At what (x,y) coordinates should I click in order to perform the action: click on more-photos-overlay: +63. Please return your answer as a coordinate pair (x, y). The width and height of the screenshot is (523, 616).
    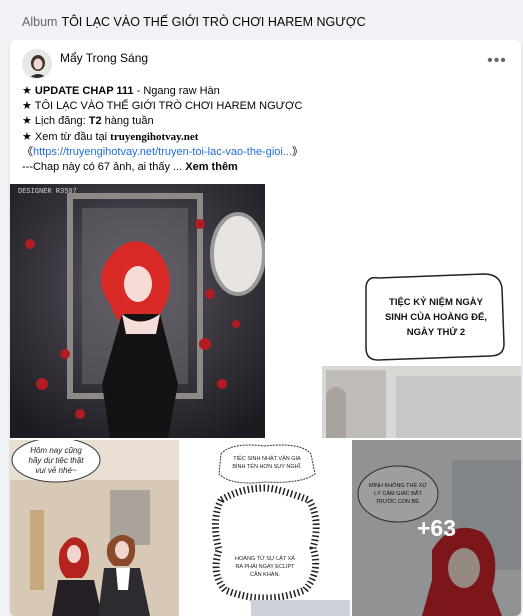
    Looking at the image, I should click on (436, 528).